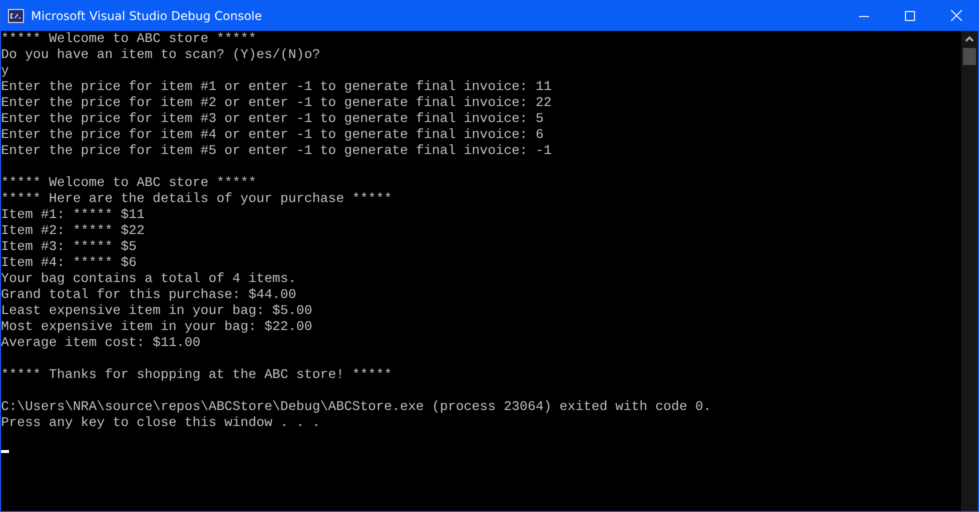  I want to click on text-cursor, so click(5, 451).